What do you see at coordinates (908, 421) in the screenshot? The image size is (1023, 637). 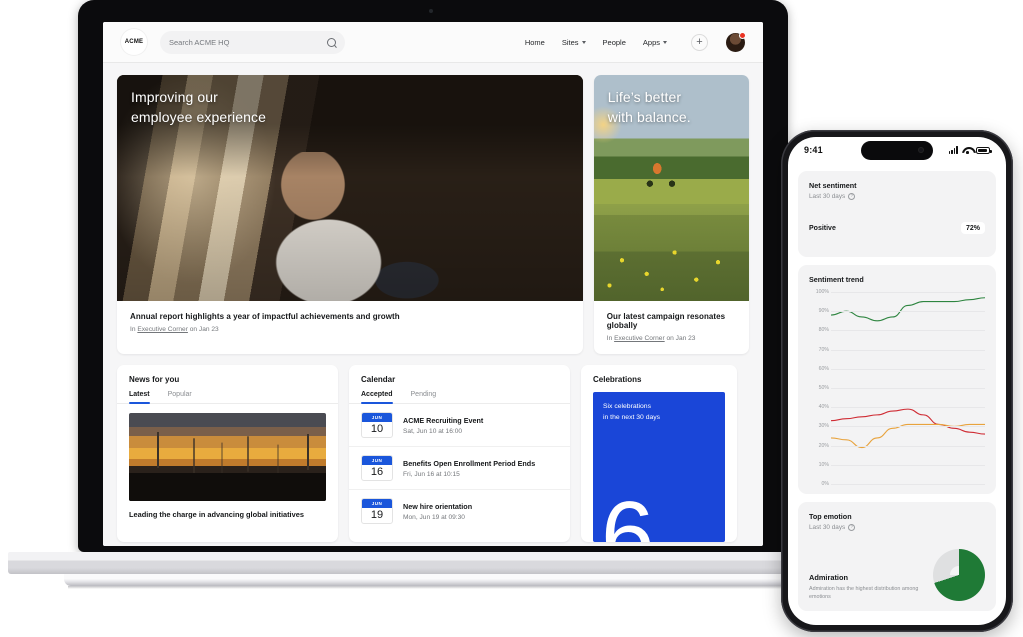 I see `chart-line-negative` at bounding box center [908, 421].